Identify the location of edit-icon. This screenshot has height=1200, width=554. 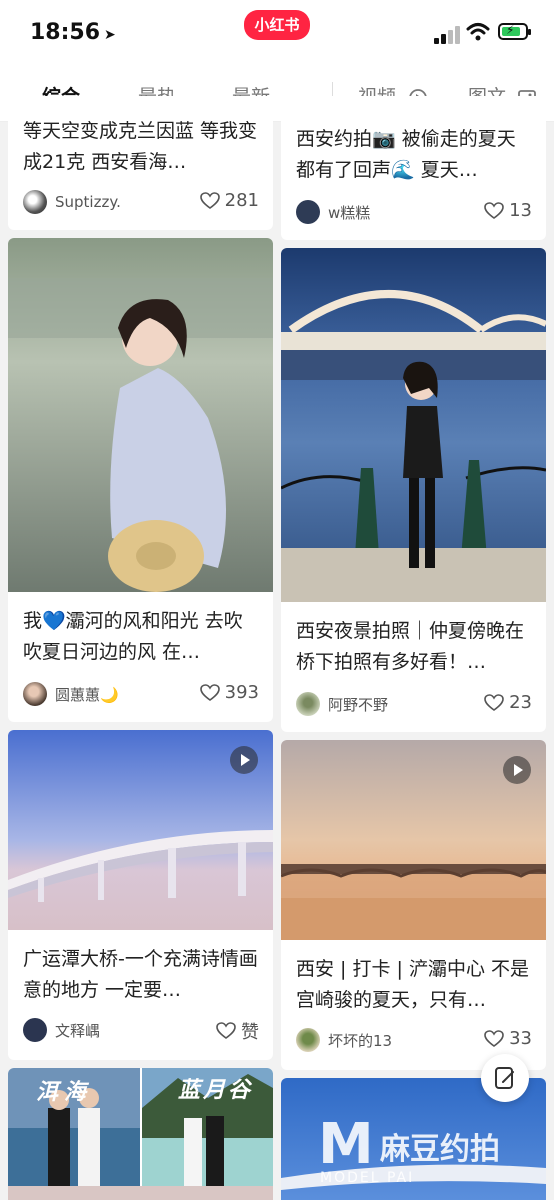
(504, 1078).